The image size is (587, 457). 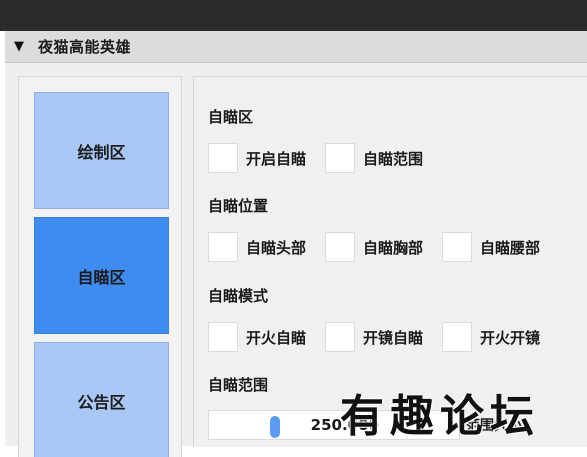 What do you see at coordinates (296, 47) in the screenshot?
I see `window-titlebar: ▼ 夜猫高能英雄` at bounding box center [296, 47].